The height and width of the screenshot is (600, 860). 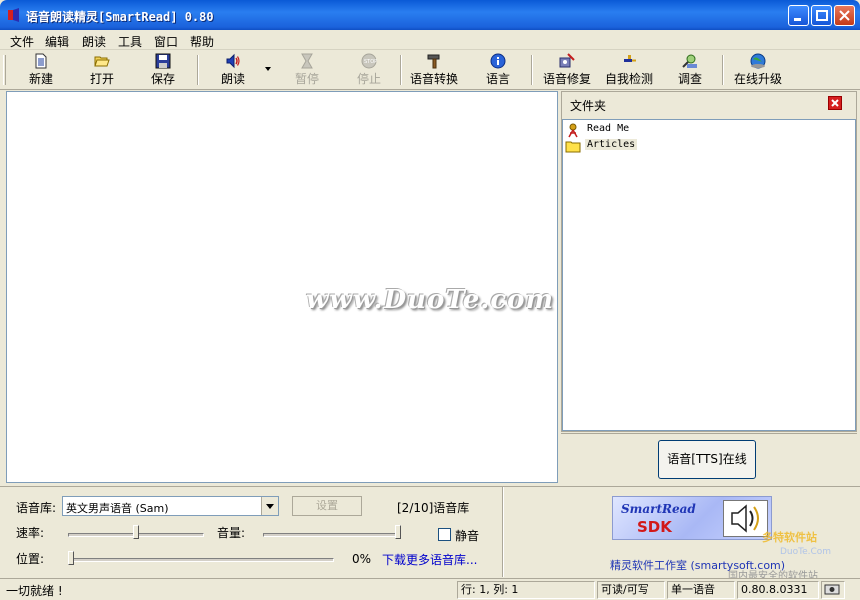 I want to click on new-document-icon, so click(x=41, y=61).